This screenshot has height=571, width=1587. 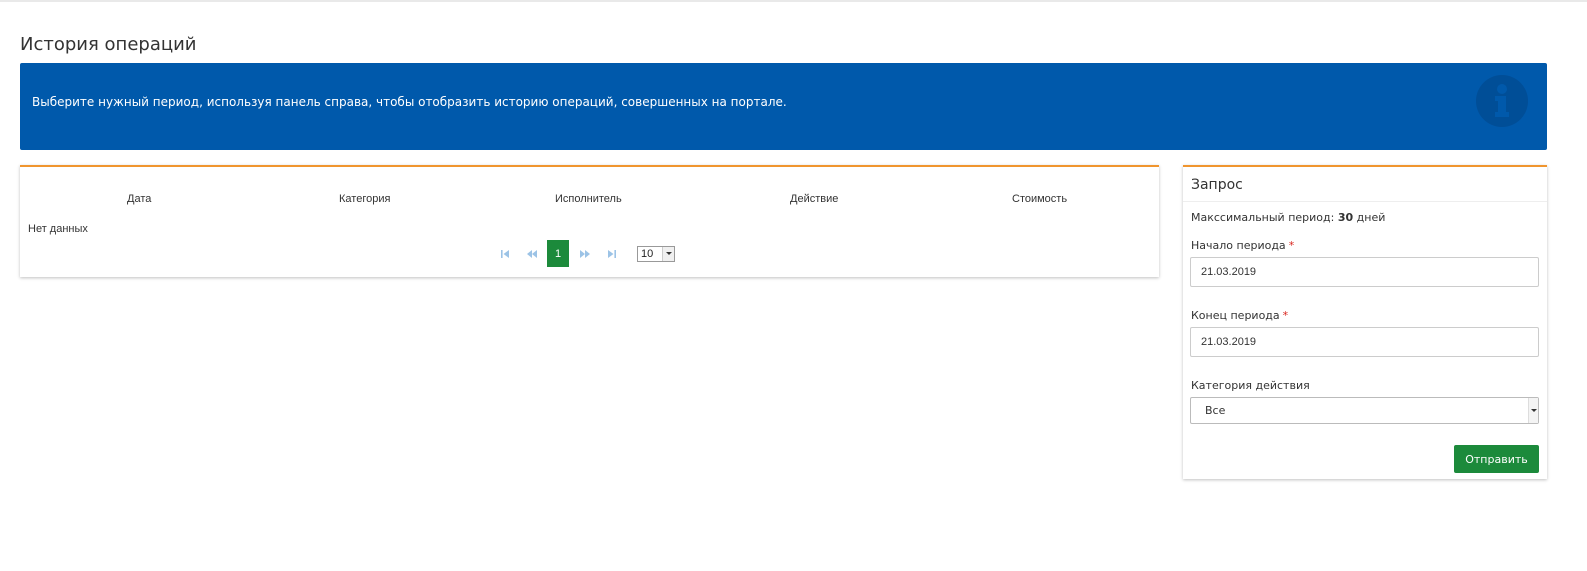 What do you see at coordinates (108, 44) in the screenshot?
I see `page-title: История операций` at bounding box center [108, 44].